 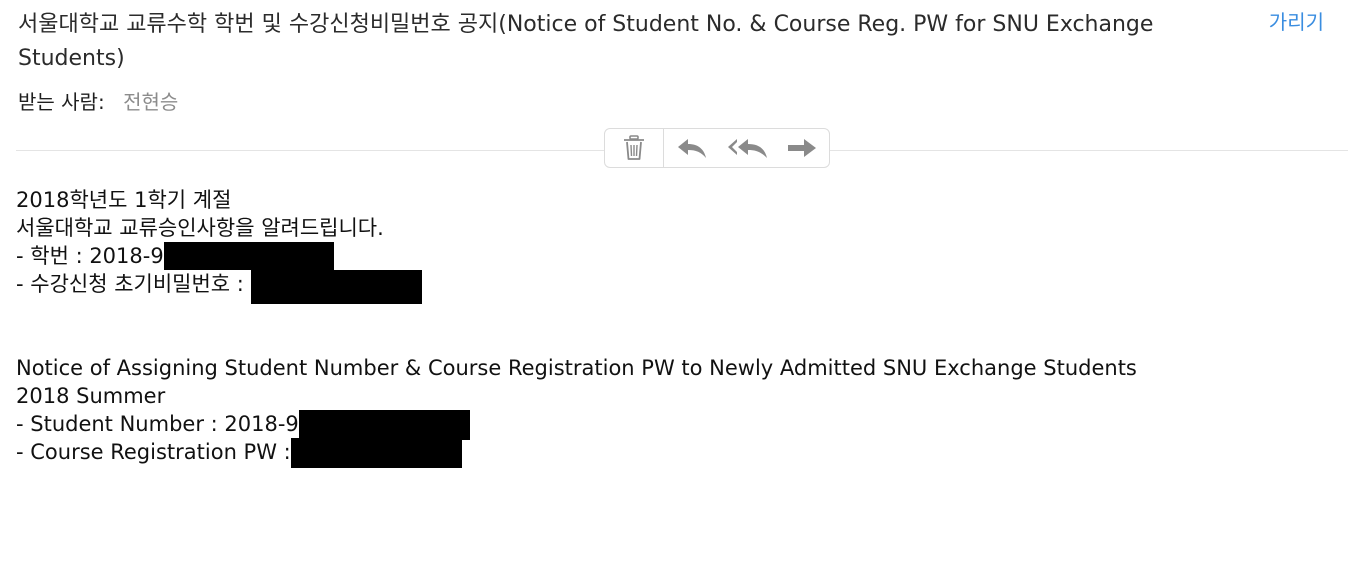 I want to click on kr-student-number-line: - 학번 : 2018-9, so click(x=576, y=256).